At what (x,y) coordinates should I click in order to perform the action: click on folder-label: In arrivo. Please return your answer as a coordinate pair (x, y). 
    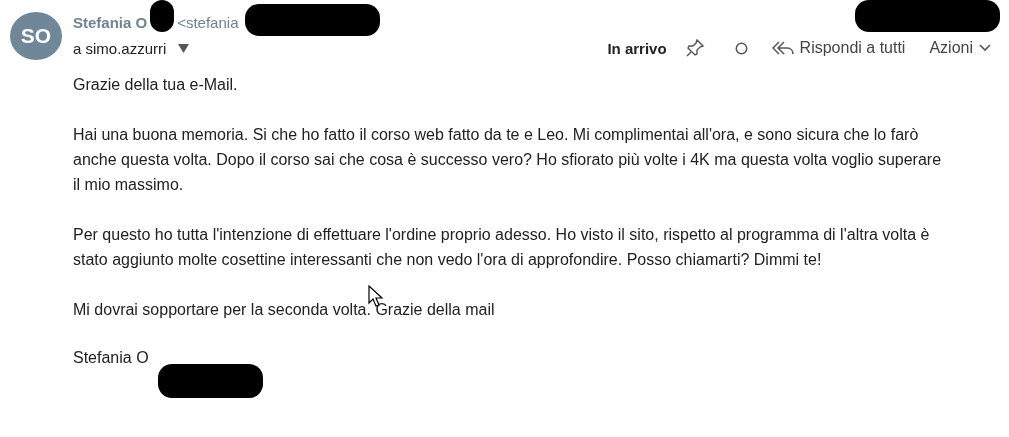
    Looking at the image, I should click on (637, 48).